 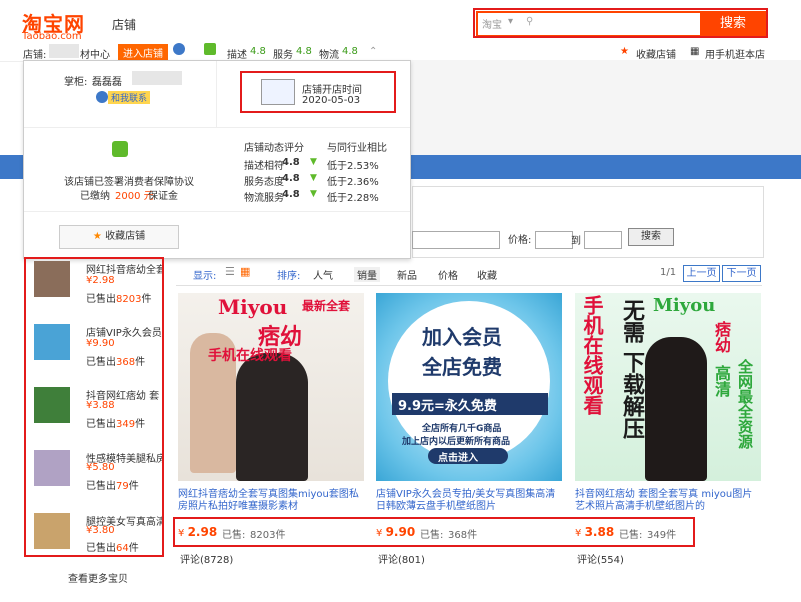 What do you see at coordinates (206, 558) in the screenshot?
I see `product-reviews: 评论(8728)` at bounding box center [206, 558].